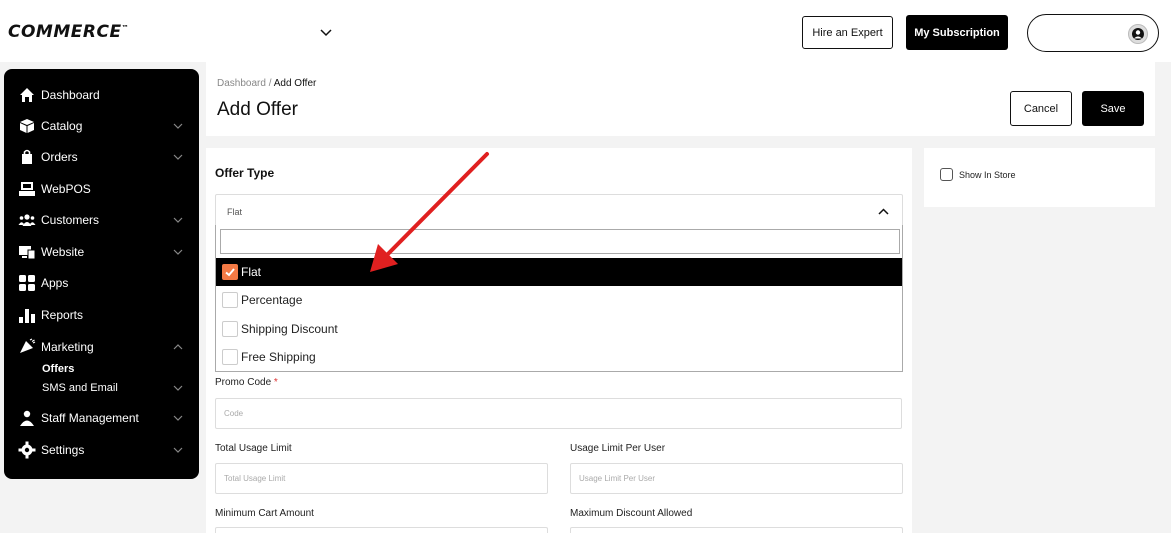 This screenshot has width=1171, height=557. What do you see at coordinates (631, 513) in the screenshot?
I see `maximum-discount-allowed-label: Maximum Discount Allowed` at bounding box center [631, 513].